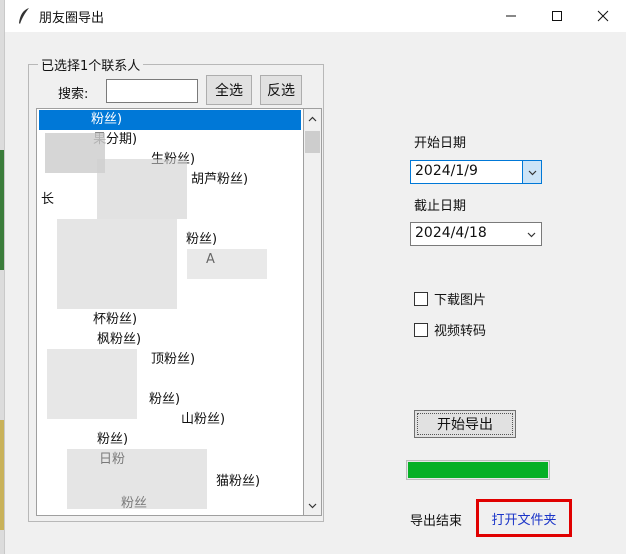 The height and width of the screenshot is (554, 626). I want to click on contact-list-scrollbar, so click(313, 312).